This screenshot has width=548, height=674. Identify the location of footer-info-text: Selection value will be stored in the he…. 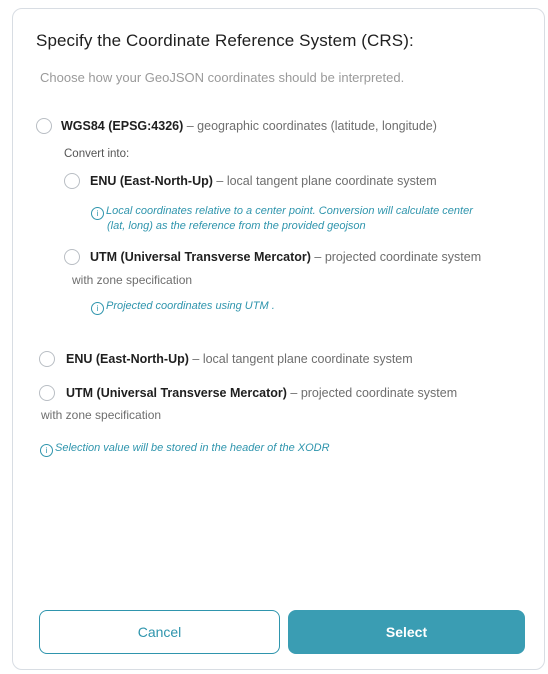
(192, 448).